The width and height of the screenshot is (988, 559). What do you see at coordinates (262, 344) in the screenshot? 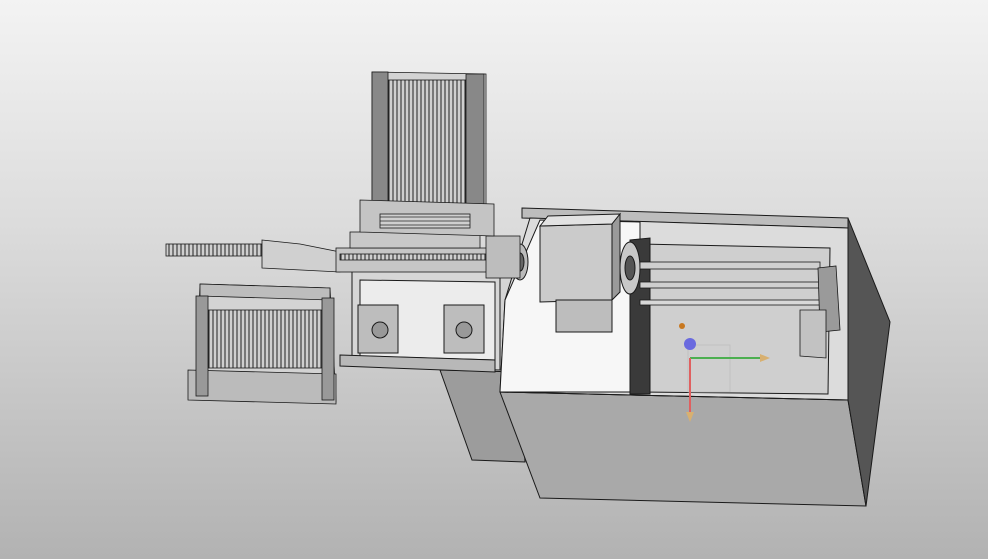
I see `tray-magazine` at bounding box center [262, 344].